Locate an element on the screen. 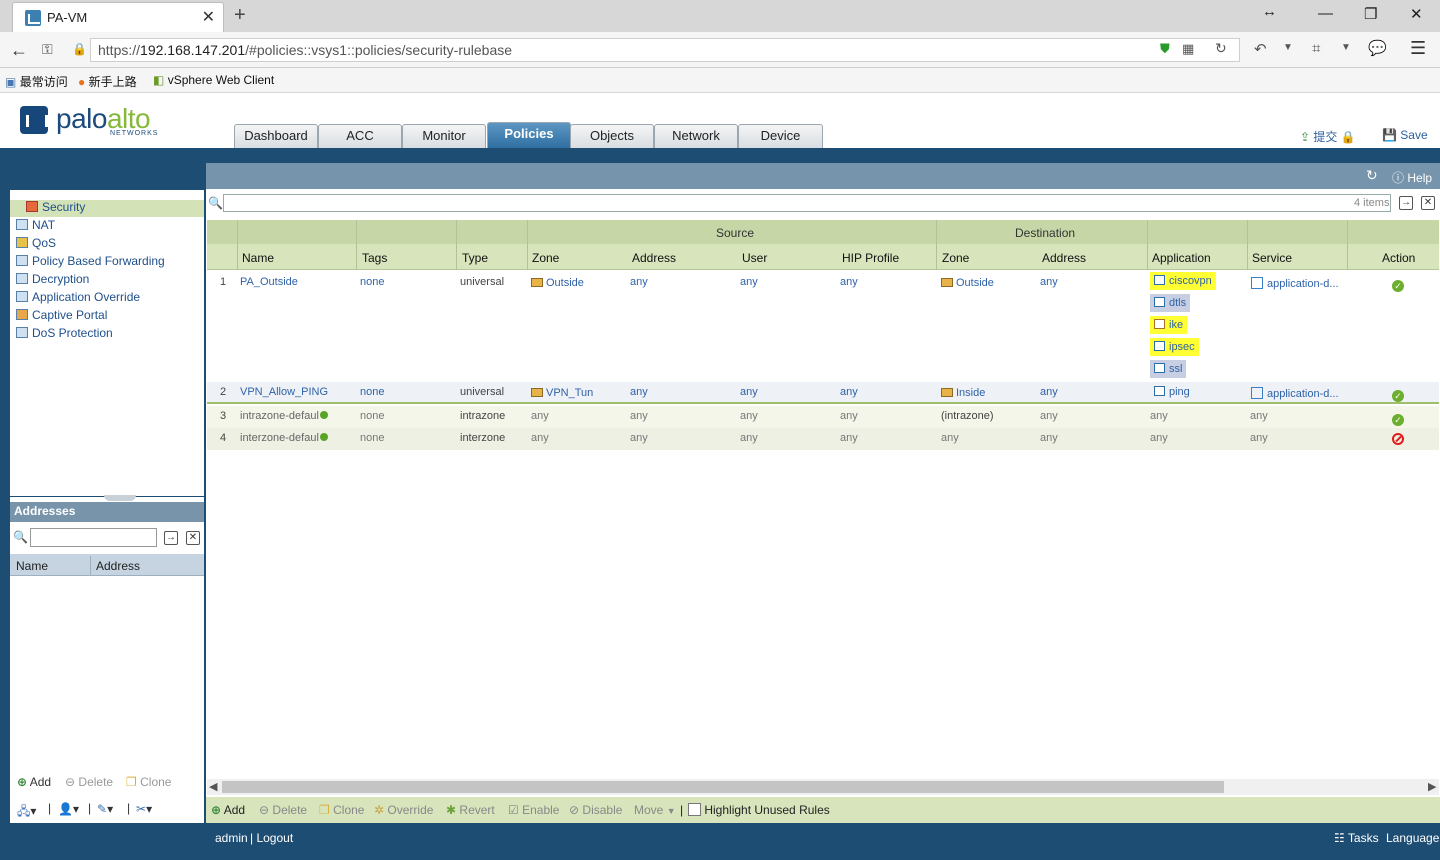 The width and height of the screenshot is (1440, 860). new-tab-icon: + is located at coordinates (240, 15).